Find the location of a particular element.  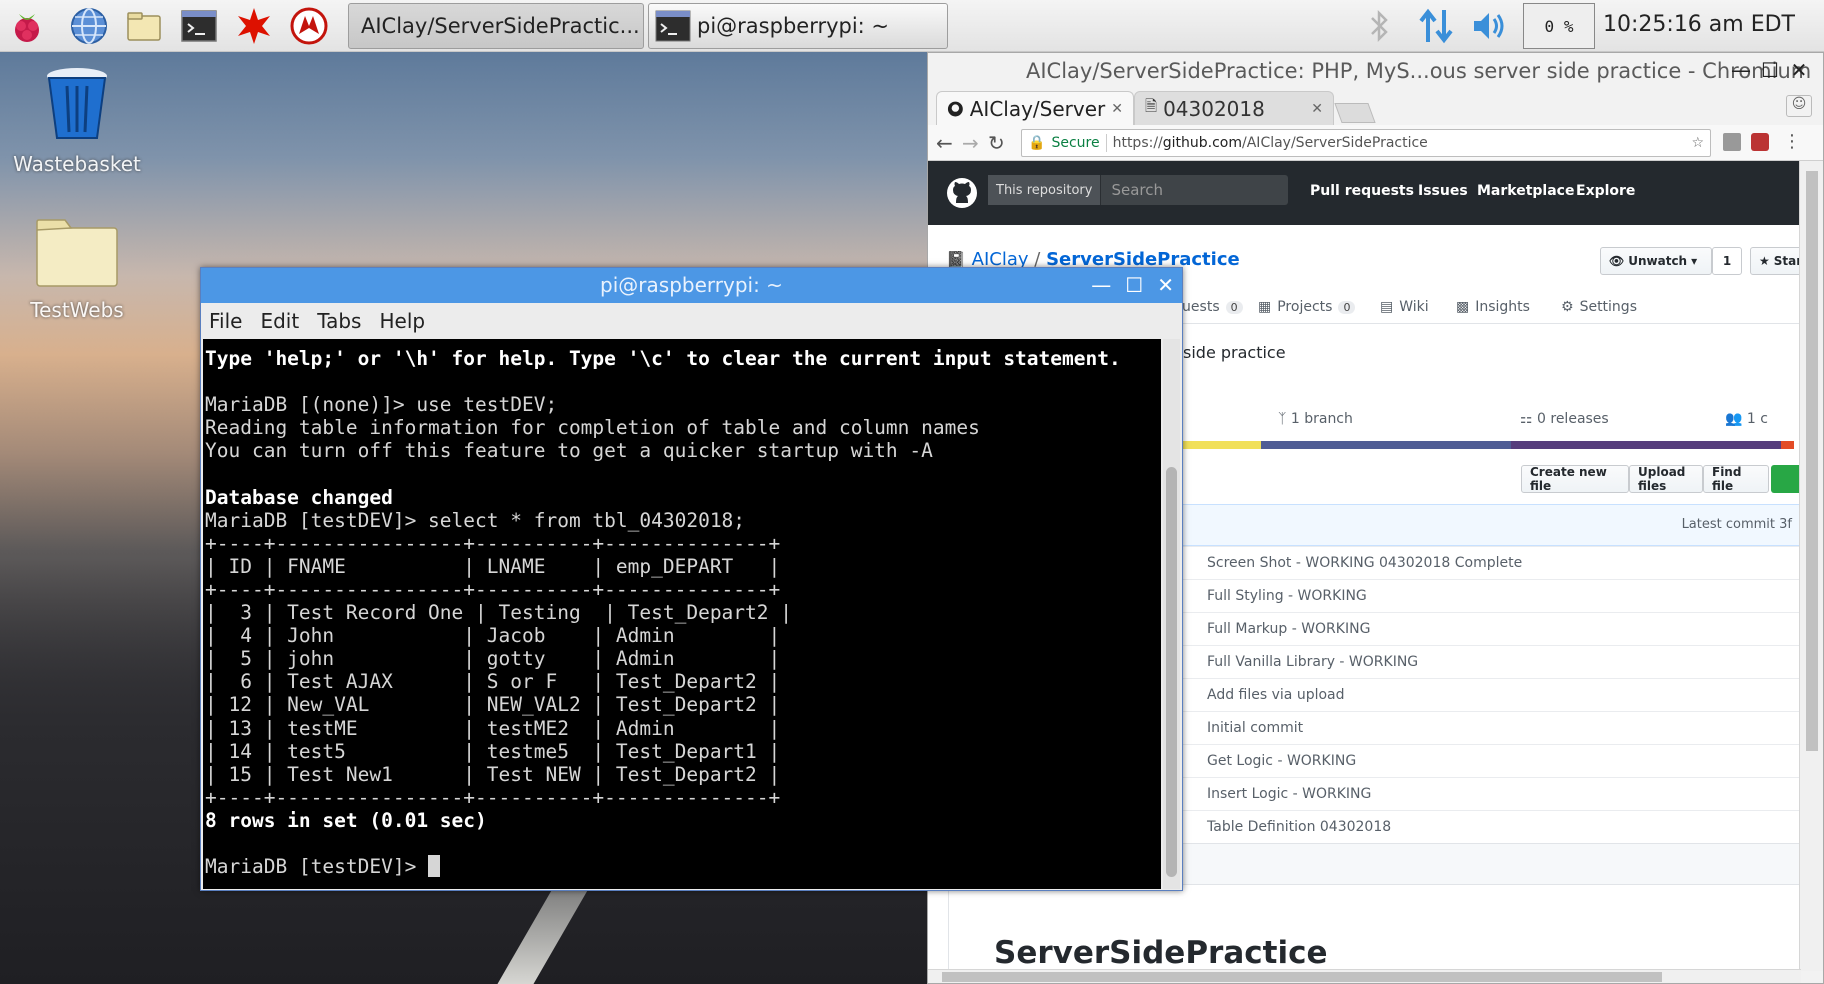

search-placeholder: Search is located at coordinates (1137, 190).